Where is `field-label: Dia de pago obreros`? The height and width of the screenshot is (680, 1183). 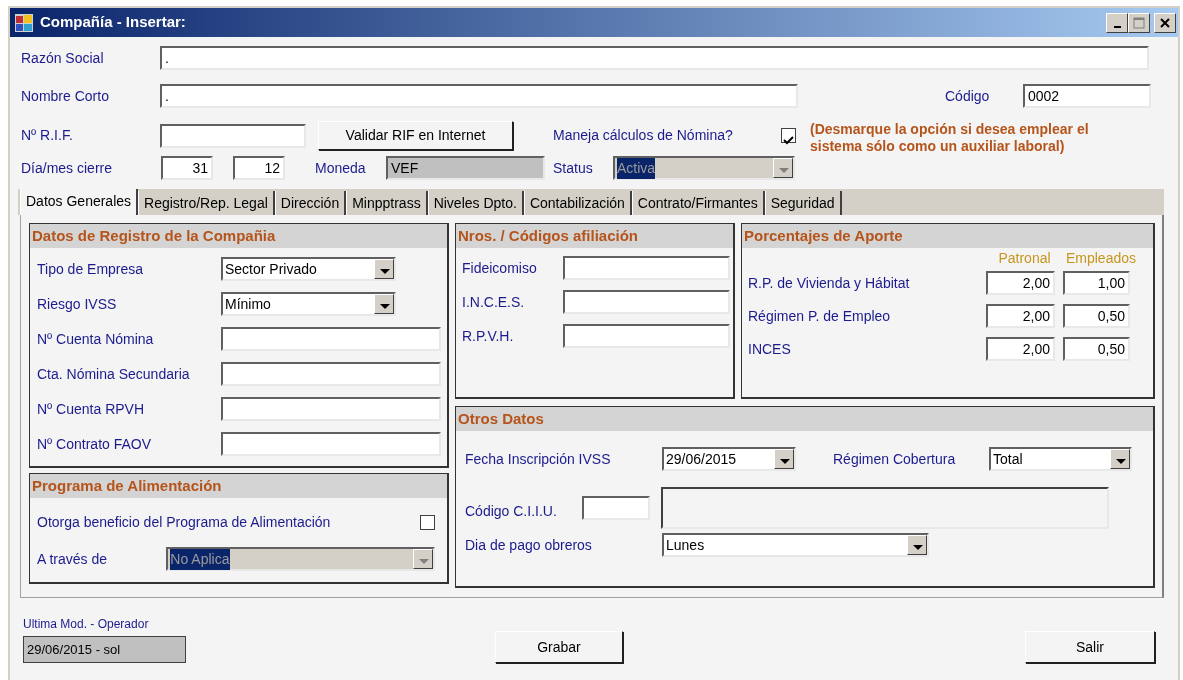
field-label: Dia de pago obreros is located at coordinates (529, 545).